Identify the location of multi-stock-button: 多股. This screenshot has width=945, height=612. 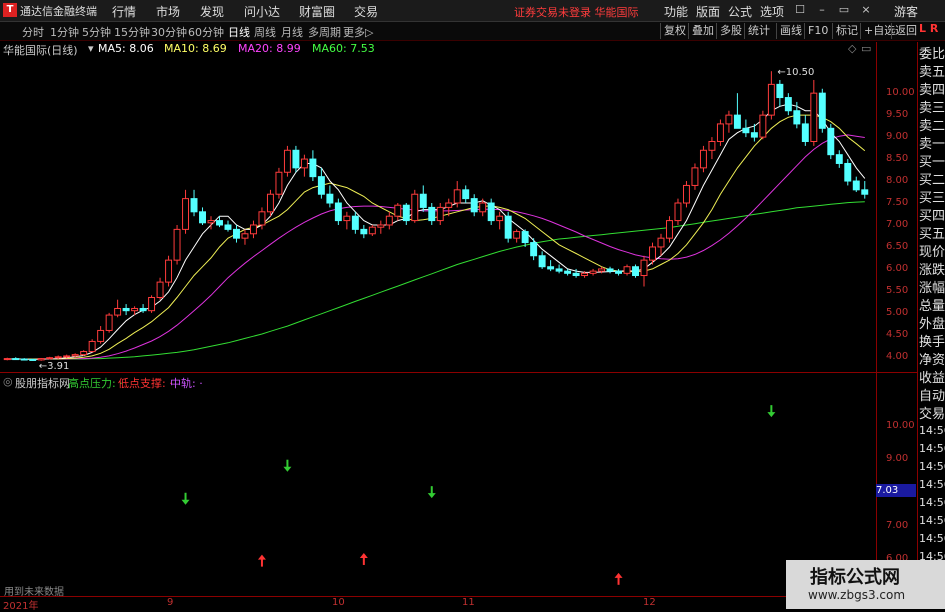
(730, 31).